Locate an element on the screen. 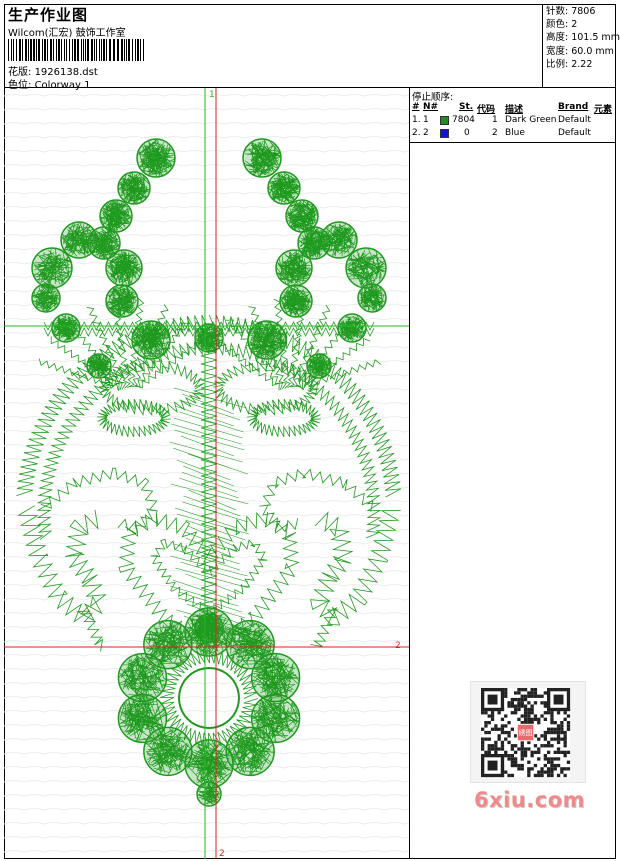 This screenshot has height=861, width=620. row-n: 1 is located at coordinates (426, 120).